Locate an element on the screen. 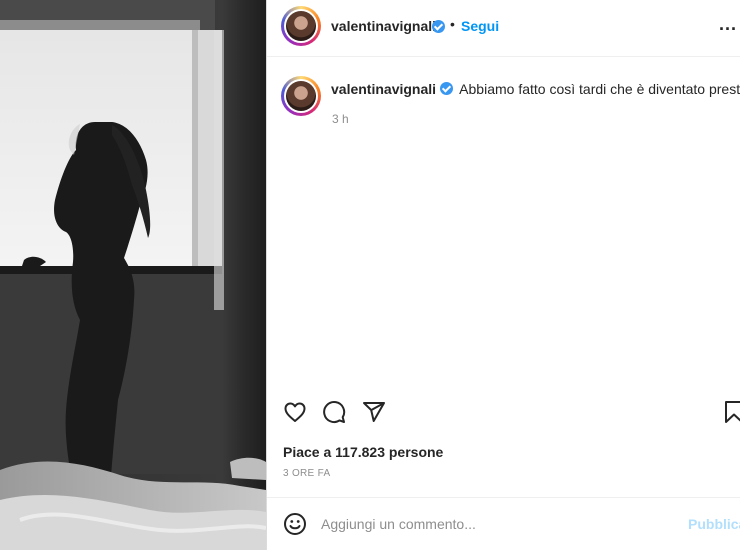  author-avatar is located at coordinates (301, 26).